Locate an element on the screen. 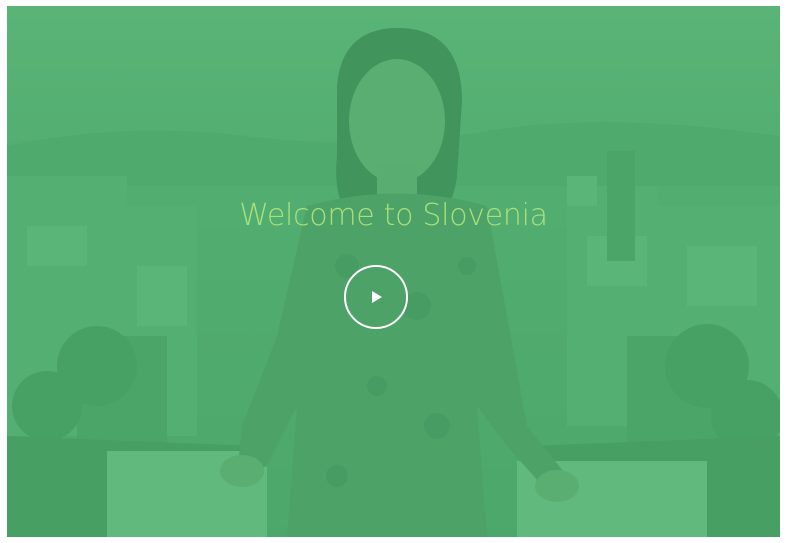  play-video-button is located at coordinates (376, 297).